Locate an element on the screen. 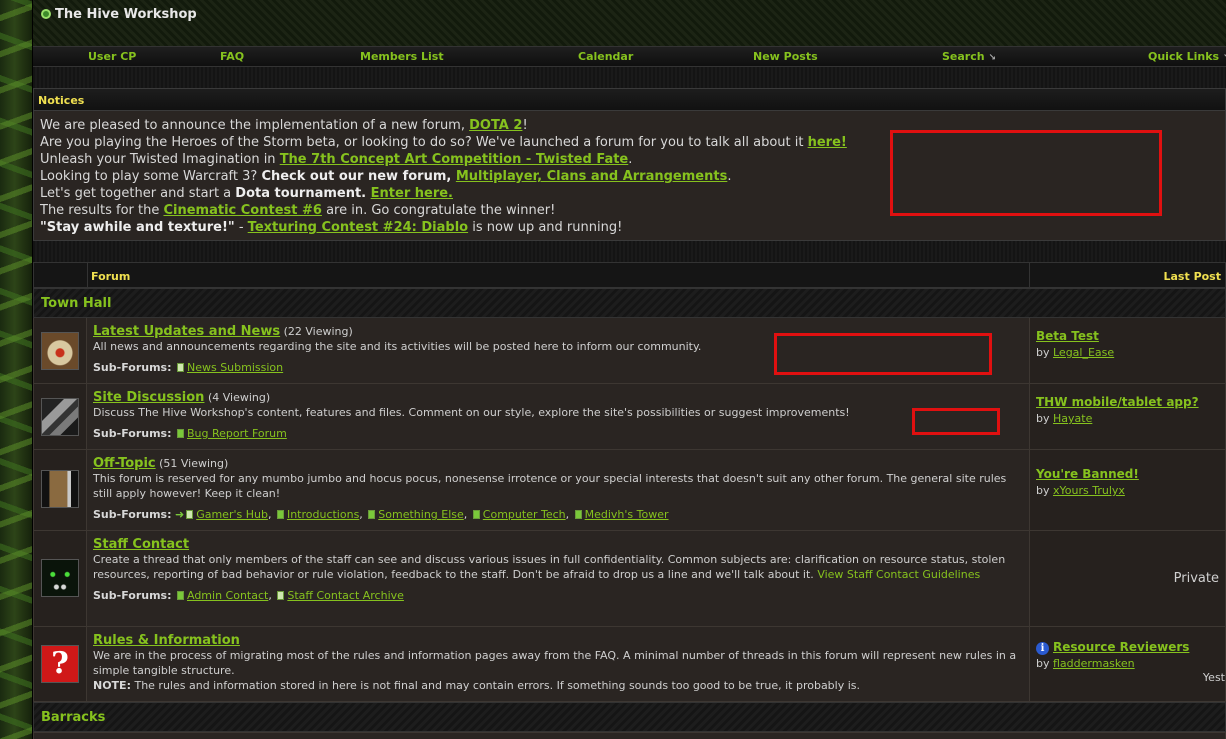 The width and height of the screenshot is (1226, 739). eyes-icon is located at coordinates (60, 578).